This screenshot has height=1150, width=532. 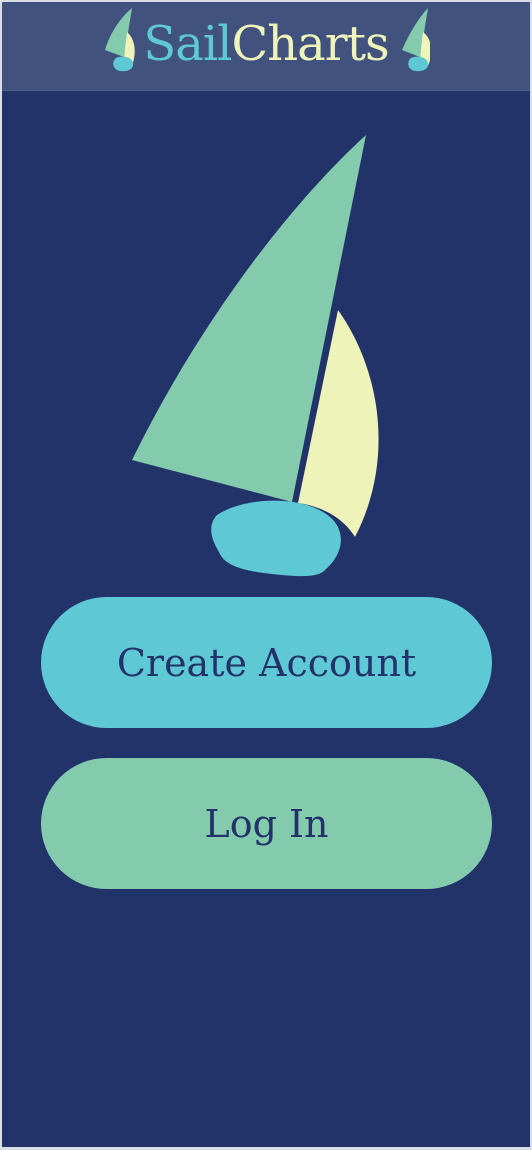 I want to click on login-button: Log In, so click(x=266, y=823).